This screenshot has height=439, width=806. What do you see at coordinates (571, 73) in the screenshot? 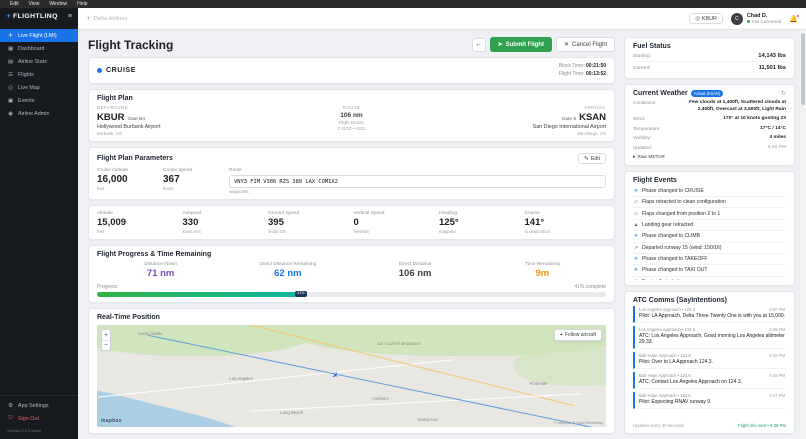
I see `flight-time-label: Flight Time:` at bounding box center [571, 73].